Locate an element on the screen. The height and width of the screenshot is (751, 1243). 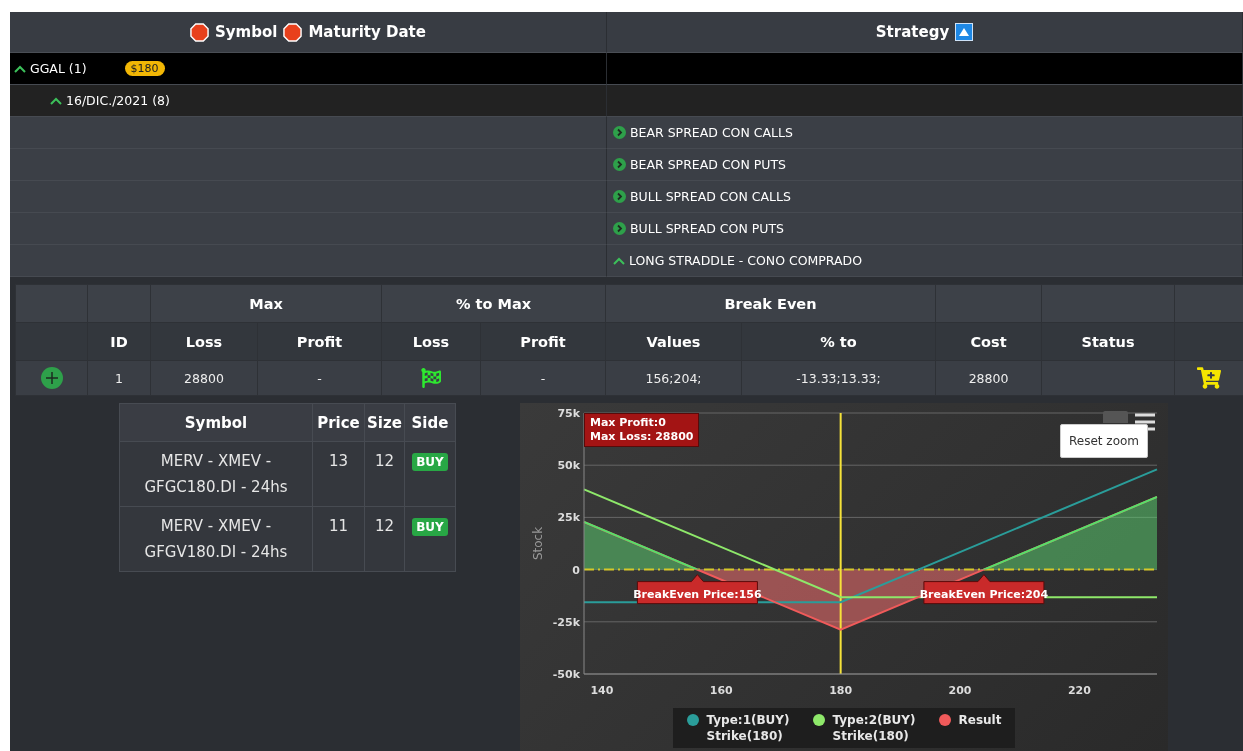
y-tick-label: 0 is located at coordinates (576, 570).